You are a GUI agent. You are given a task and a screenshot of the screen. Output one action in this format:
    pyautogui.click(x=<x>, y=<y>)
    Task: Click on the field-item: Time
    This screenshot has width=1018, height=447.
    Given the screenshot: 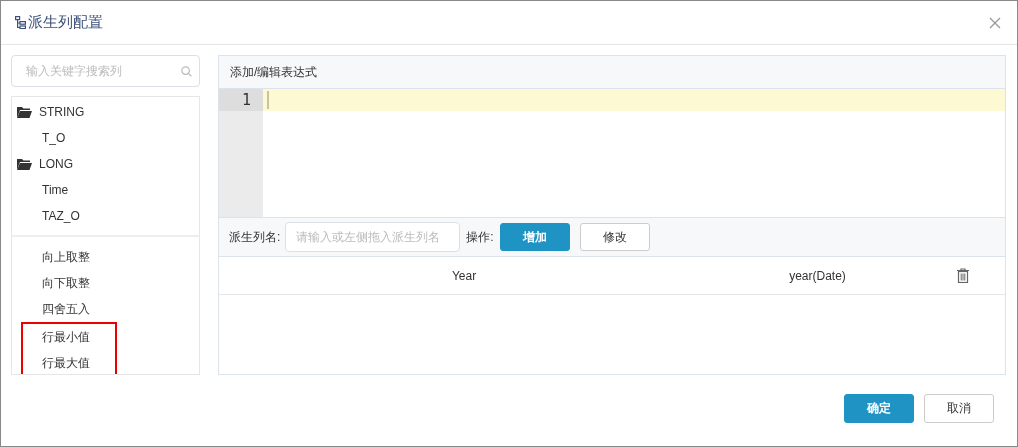 What is the action you would take?
    pyautogui.click(x=55, y=190)
    